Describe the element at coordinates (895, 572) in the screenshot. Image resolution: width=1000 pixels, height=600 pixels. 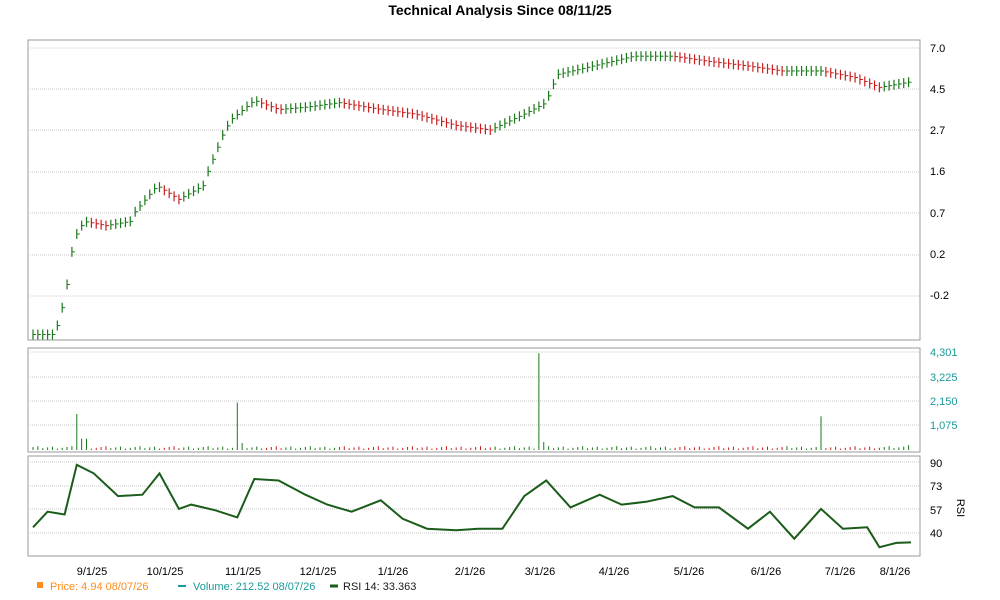
I see `x-tick-label: 8/1/26` at that location.